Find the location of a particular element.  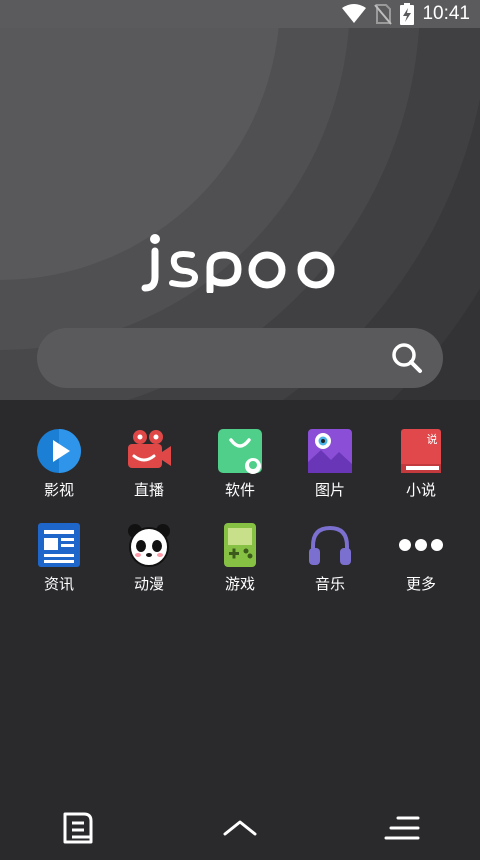

bottom-navbar is located at coordinates (240, 825).